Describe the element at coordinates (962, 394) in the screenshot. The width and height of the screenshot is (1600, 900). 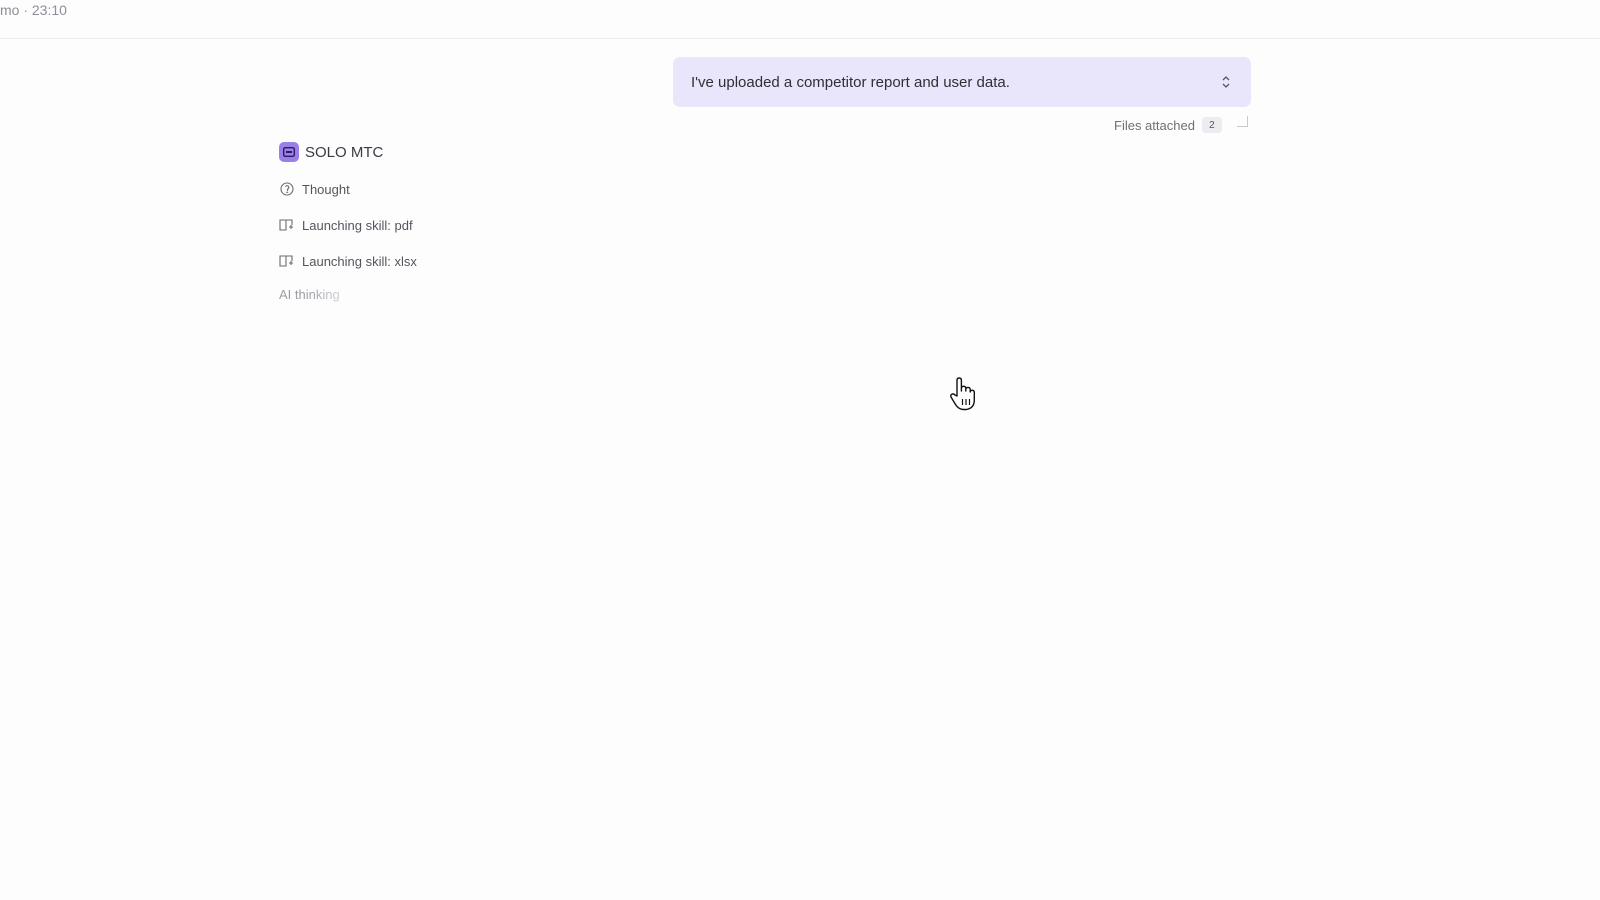
I see `hand-pointer-icon` at that location.